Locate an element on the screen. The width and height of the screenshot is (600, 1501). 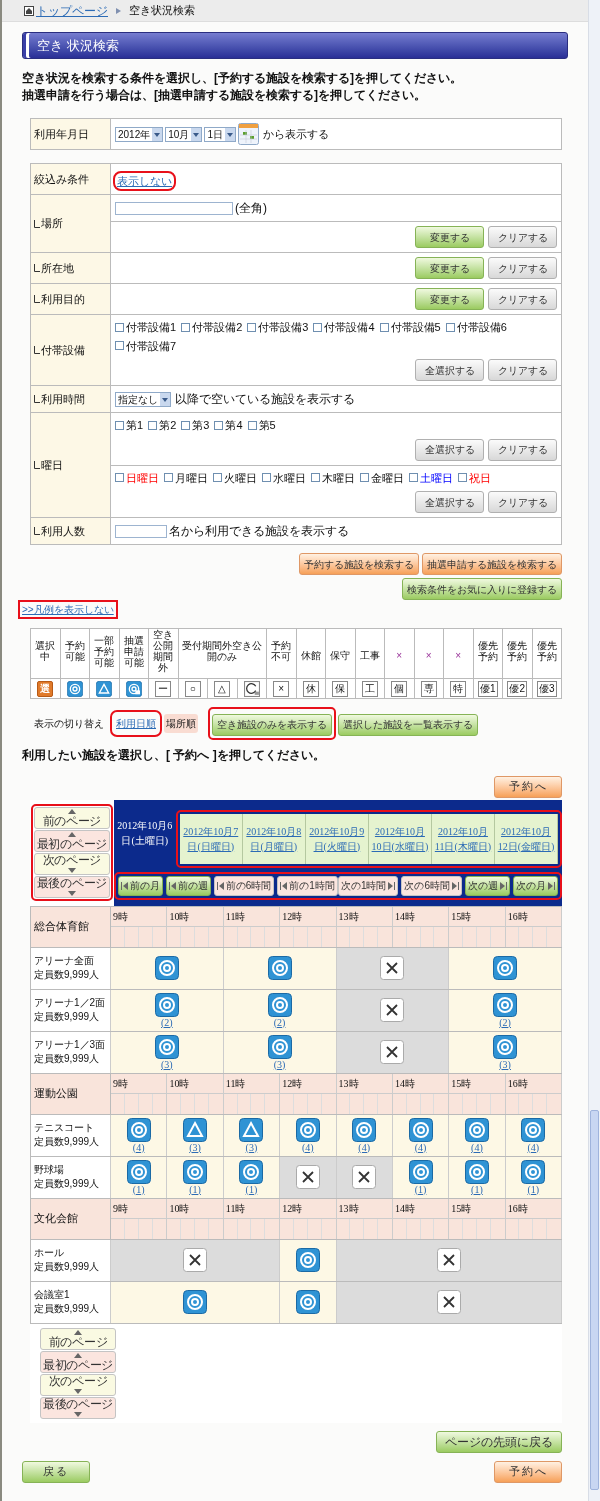
dropdown: 指定なし is located at coordinates (143, 399).